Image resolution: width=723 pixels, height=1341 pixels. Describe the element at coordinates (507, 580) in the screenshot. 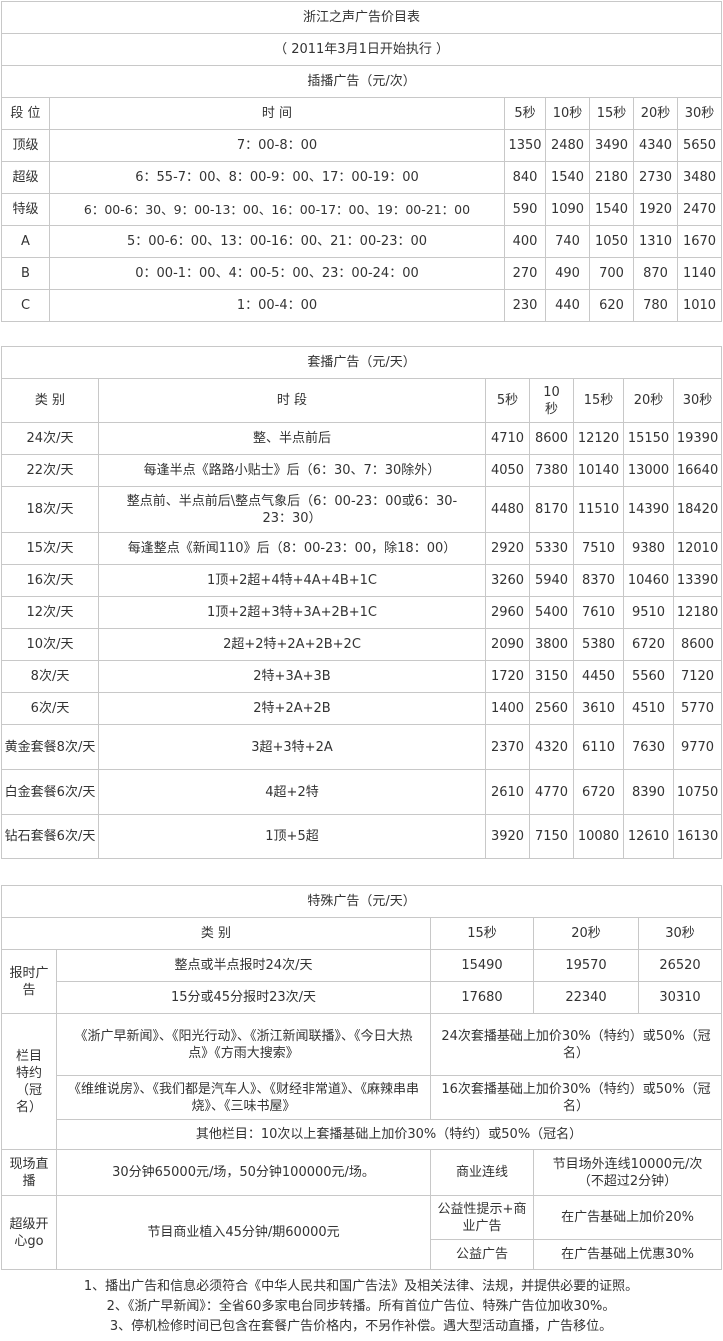

I see `price-cell: 3260` at that location.